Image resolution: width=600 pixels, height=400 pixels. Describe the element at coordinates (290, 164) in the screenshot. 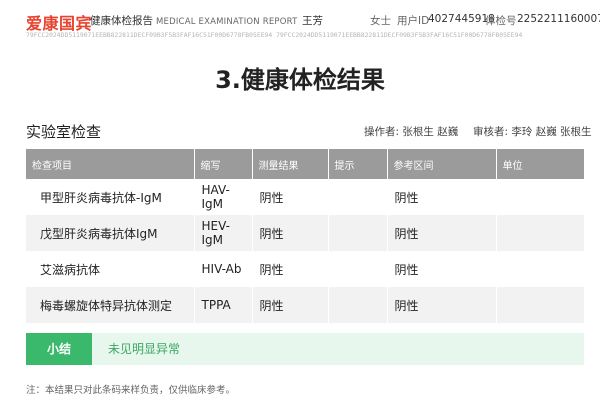

I see `col-header-result: 测量结果` at that location.